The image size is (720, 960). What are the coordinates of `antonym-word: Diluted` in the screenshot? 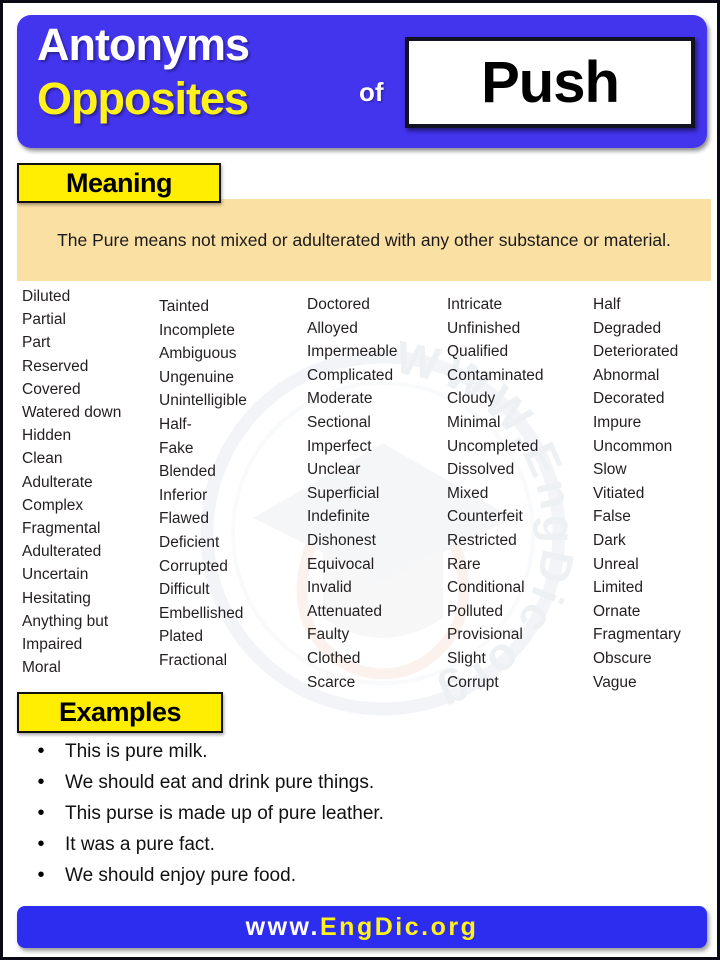 It's located at (46, 296).